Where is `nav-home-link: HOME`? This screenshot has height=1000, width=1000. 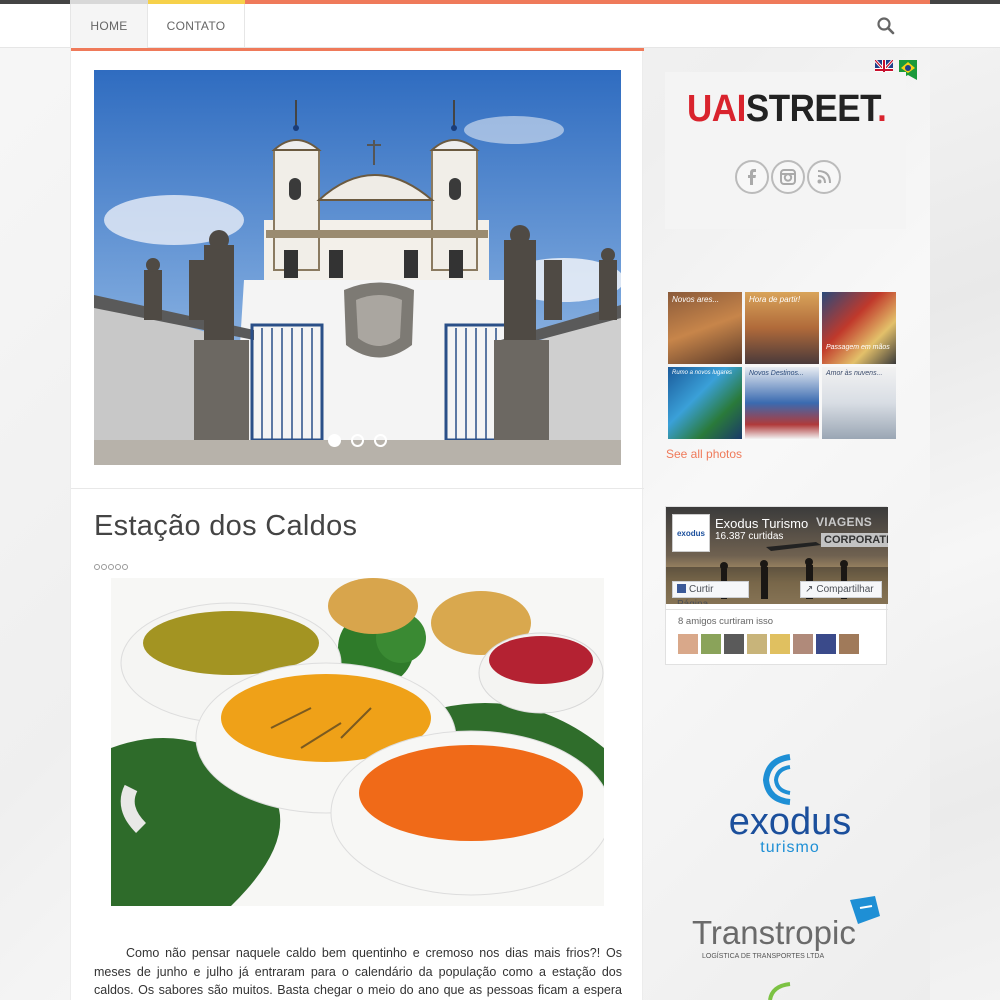 nav-home-link: HOME is located at coordinates (109, 26).